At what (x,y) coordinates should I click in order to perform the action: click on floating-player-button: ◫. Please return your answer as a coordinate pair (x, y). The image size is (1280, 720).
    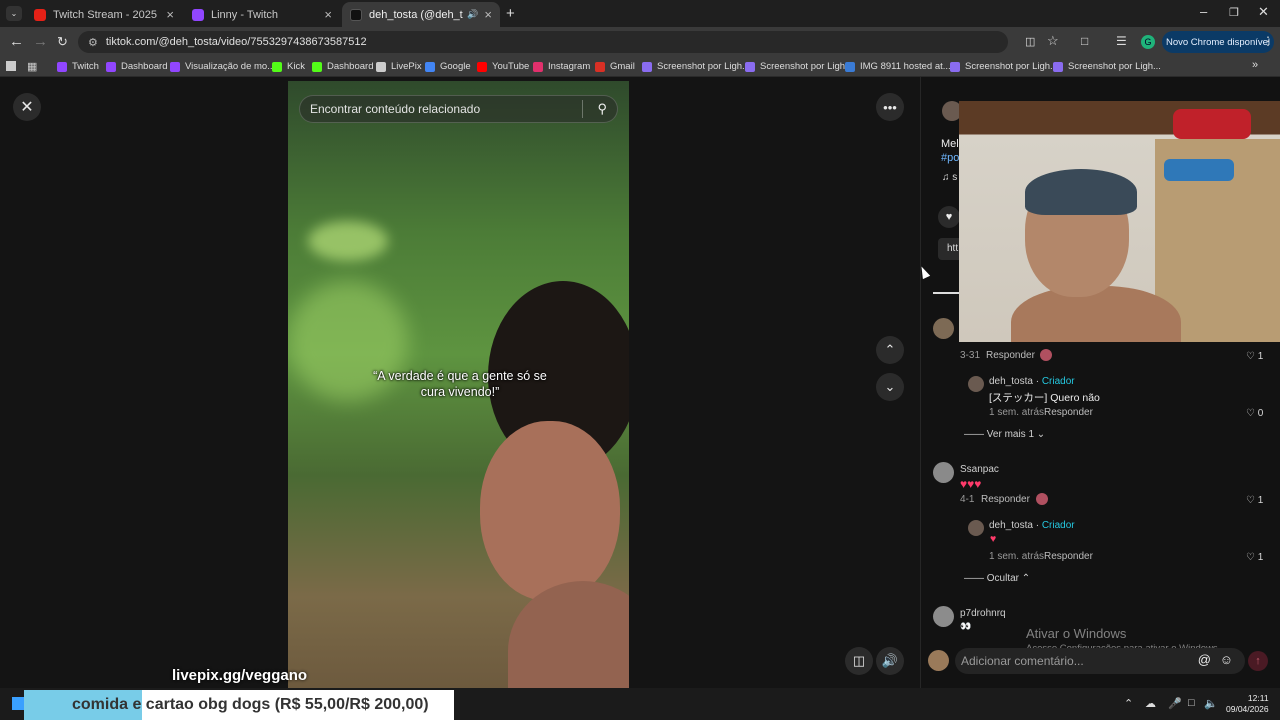
    Looking at the image, I should click on (859, 661).